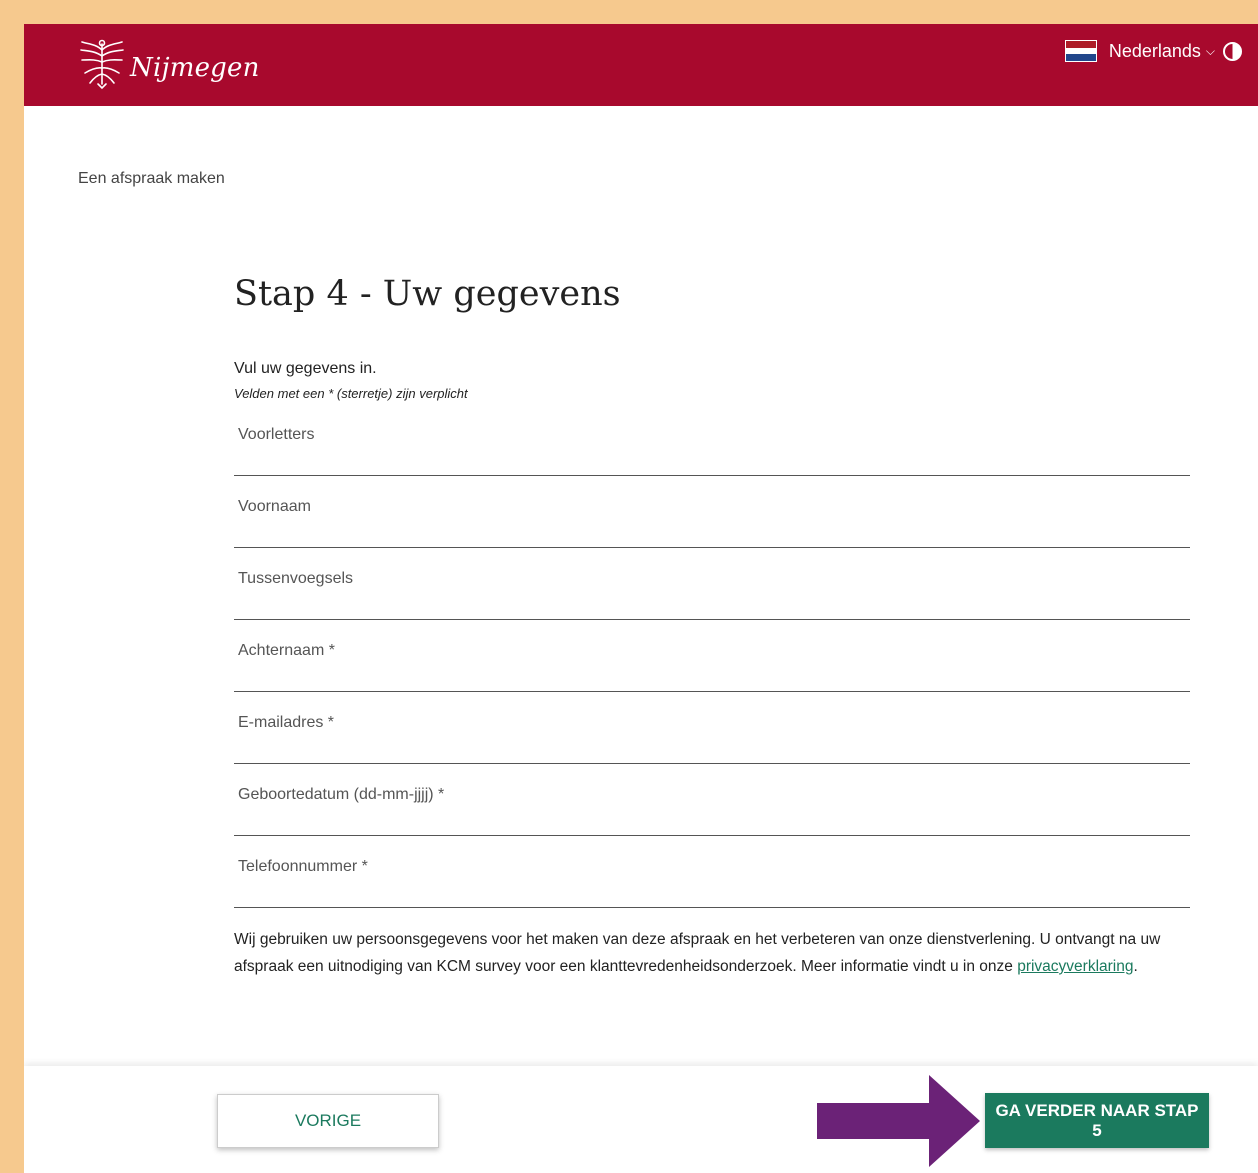 The height and width of the screenshot is (1173, 1258). I want to click on email-field, so click(712, 727).